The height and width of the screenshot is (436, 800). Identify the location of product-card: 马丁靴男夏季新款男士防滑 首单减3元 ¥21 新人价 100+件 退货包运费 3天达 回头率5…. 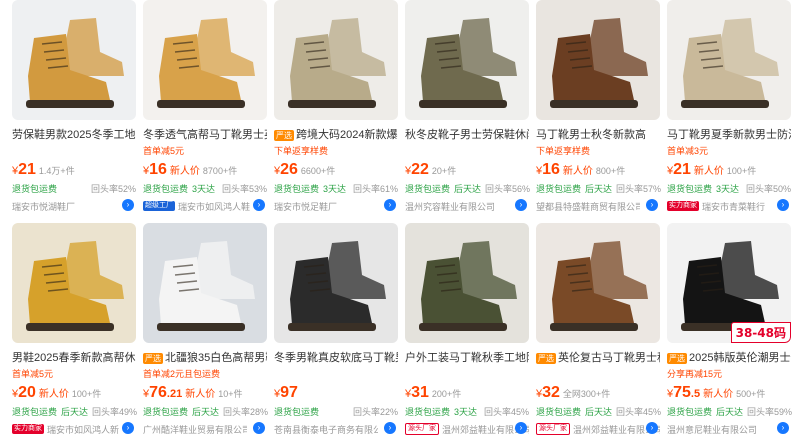
(729, 106).